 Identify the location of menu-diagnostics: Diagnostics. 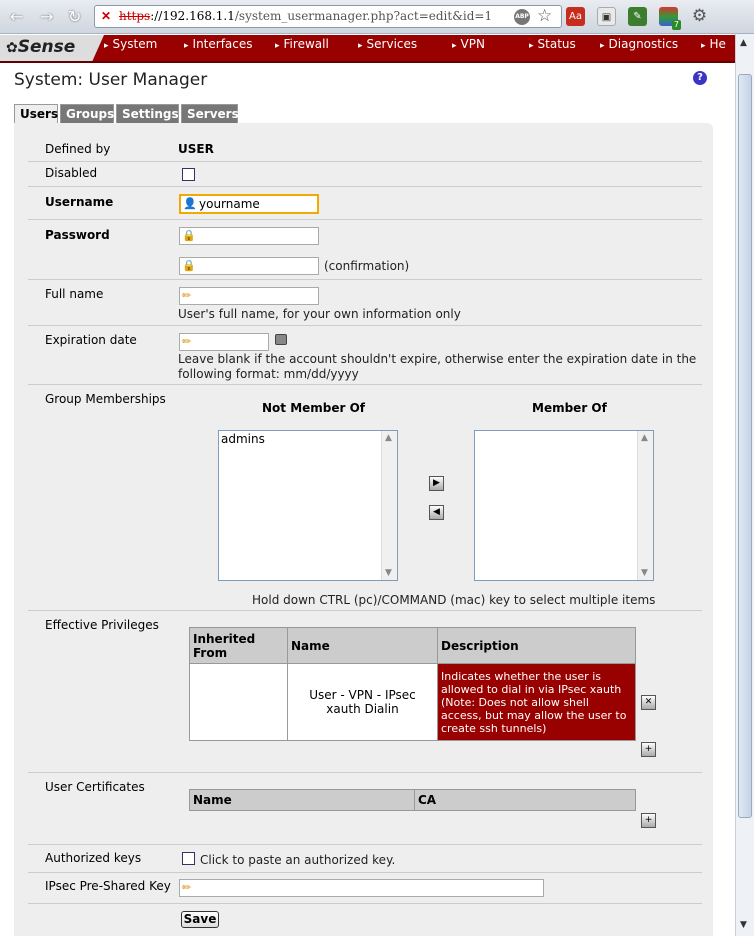
(639, 44).